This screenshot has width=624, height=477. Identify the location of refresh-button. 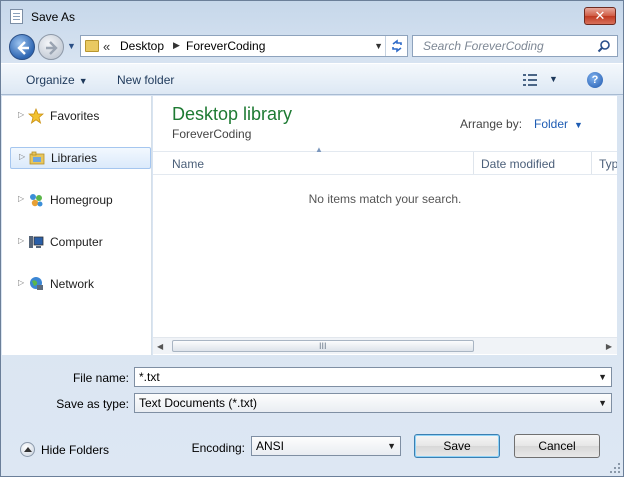
(396, 46).